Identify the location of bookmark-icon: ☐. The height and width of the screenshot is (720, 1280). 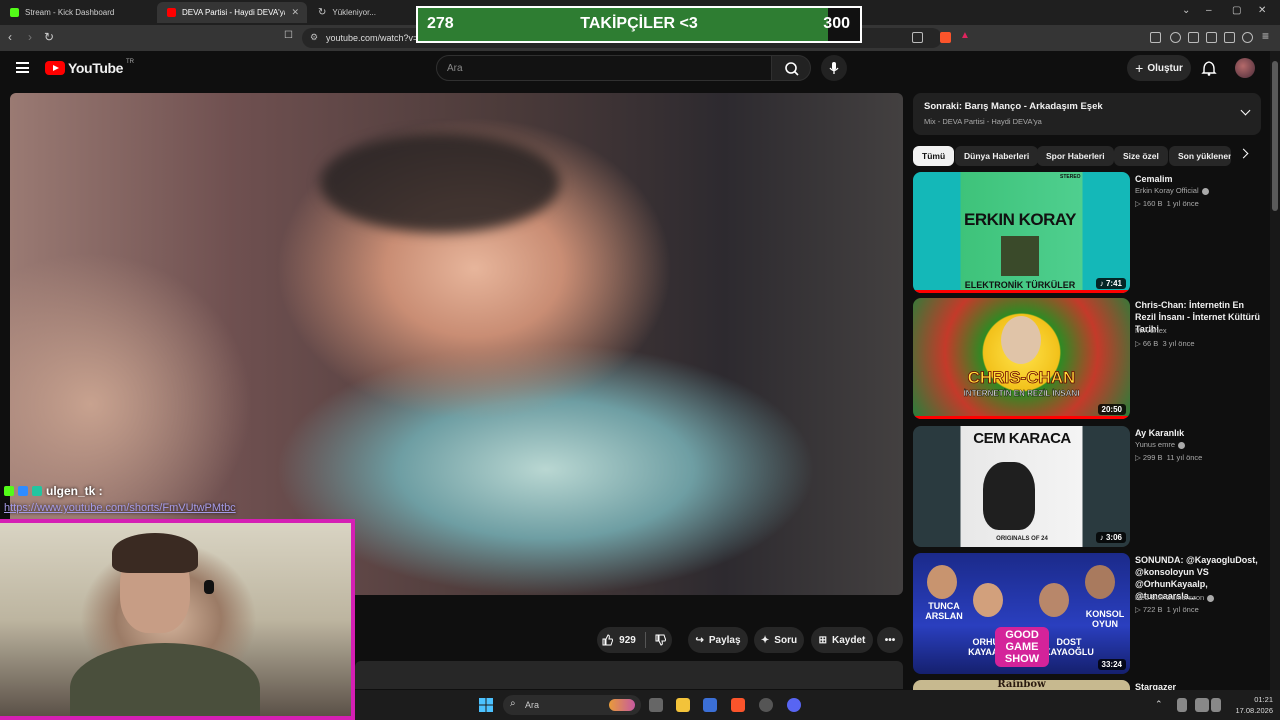
(288, 35).